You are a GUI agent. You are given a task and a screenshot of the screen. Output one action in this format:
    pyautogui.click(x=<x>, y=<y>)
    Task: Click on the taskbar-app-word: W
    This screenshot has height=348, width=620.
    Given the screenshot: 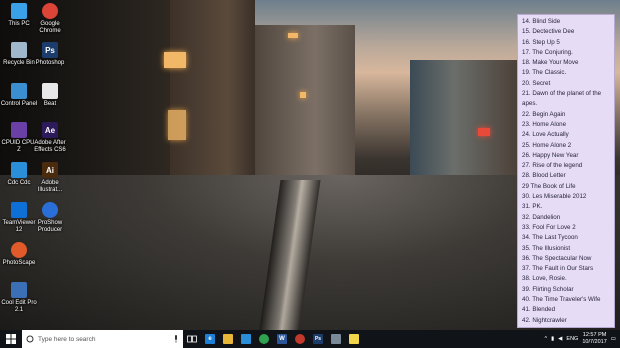 What is the action you would take?
    pyautogui.click(x=282, y=339)
    